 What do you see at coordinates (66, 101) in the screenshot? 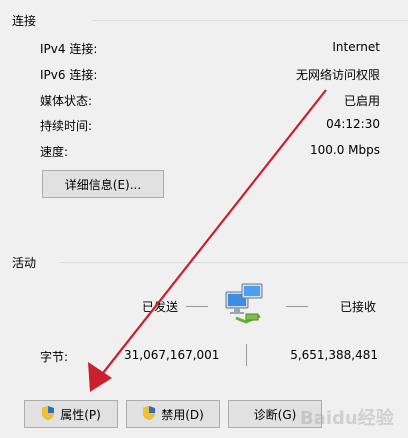
I see `media-state-label: 媒体状态:` at bounding box center [66, 101].